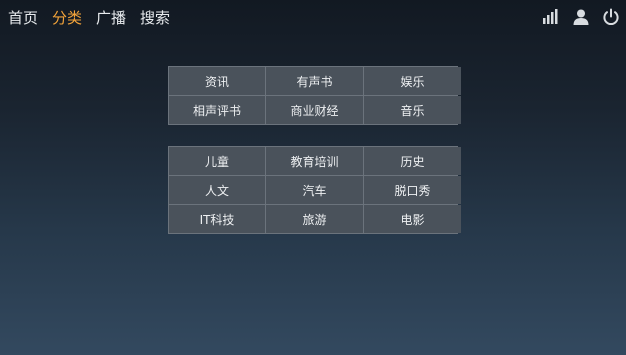 This screenshot has width=626, height=355. I want to click on category-music: 音乐, so click(412, 110).